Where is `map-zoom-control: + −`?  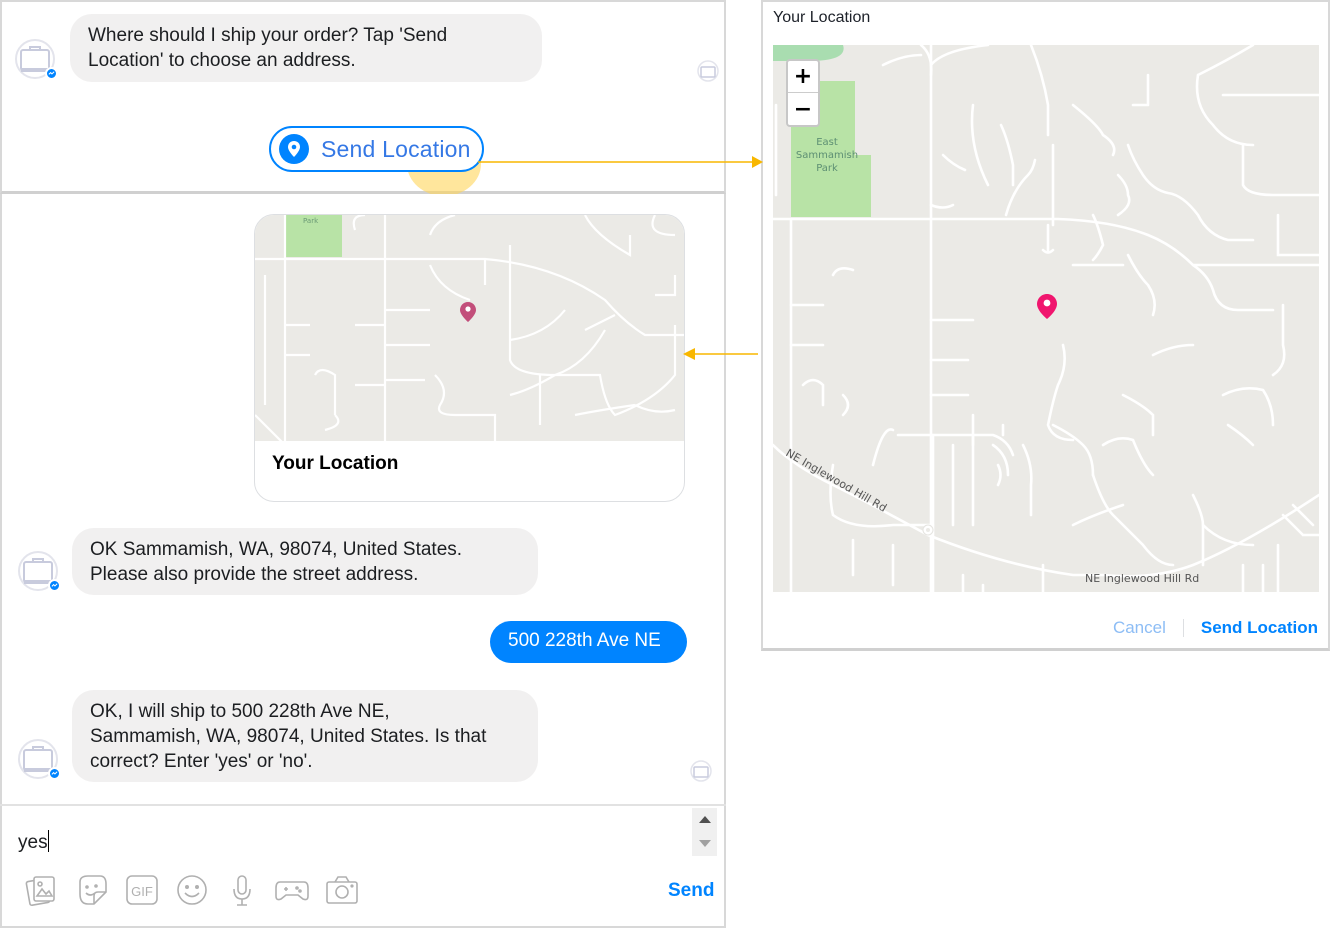
map-zoom-control: + − is located at coordinates (803, 93).